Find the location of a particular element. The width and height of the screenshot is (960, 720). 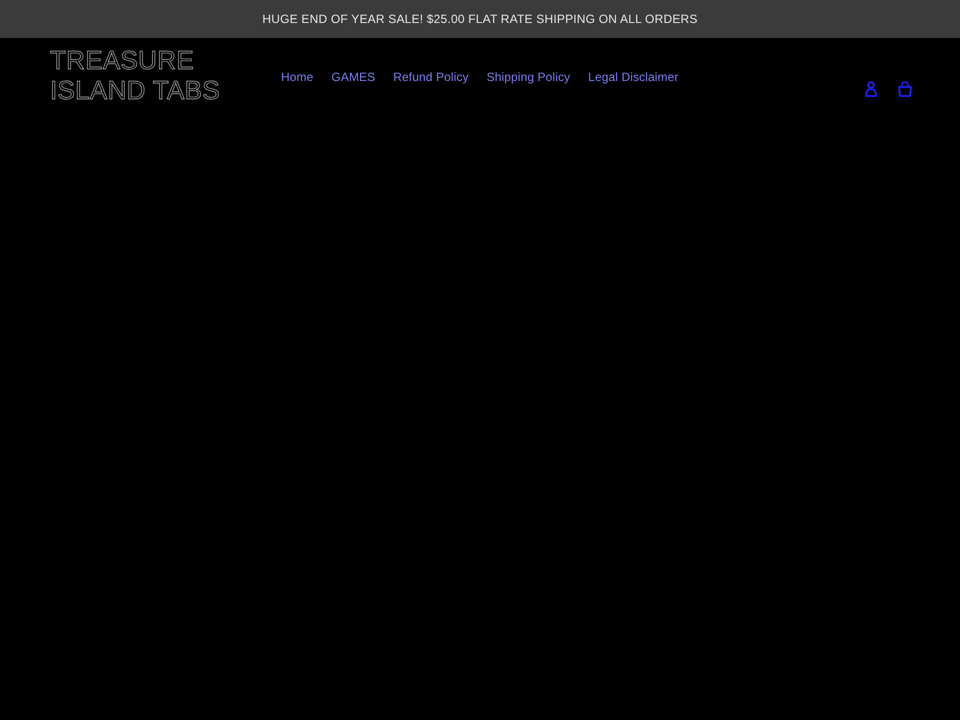

announcement-text: HUGE END OF YEAR SALE! $25.00 FLAT RATE SHIPPING ON ALL ORDERS is located at coordinates (480, 19).